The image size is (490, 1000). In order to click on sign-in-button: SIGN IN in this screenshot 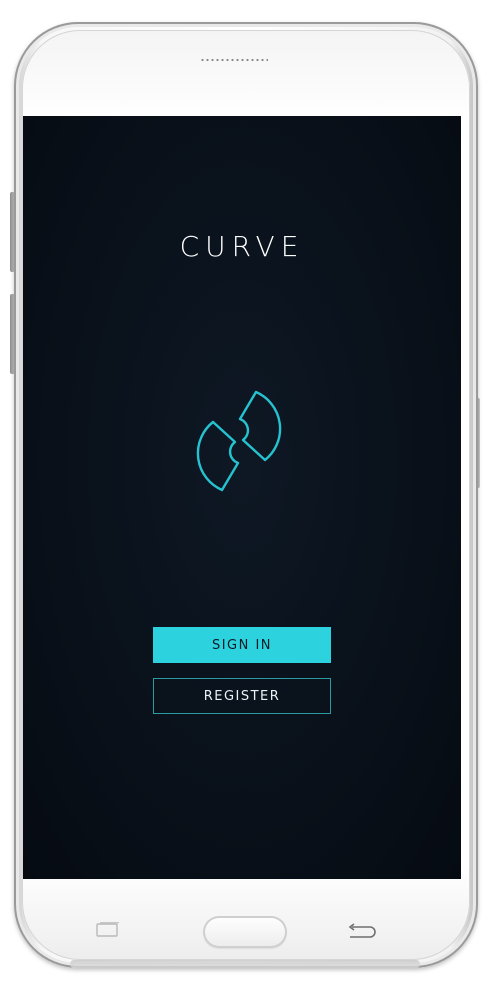, I will do `click(242, 645)`.